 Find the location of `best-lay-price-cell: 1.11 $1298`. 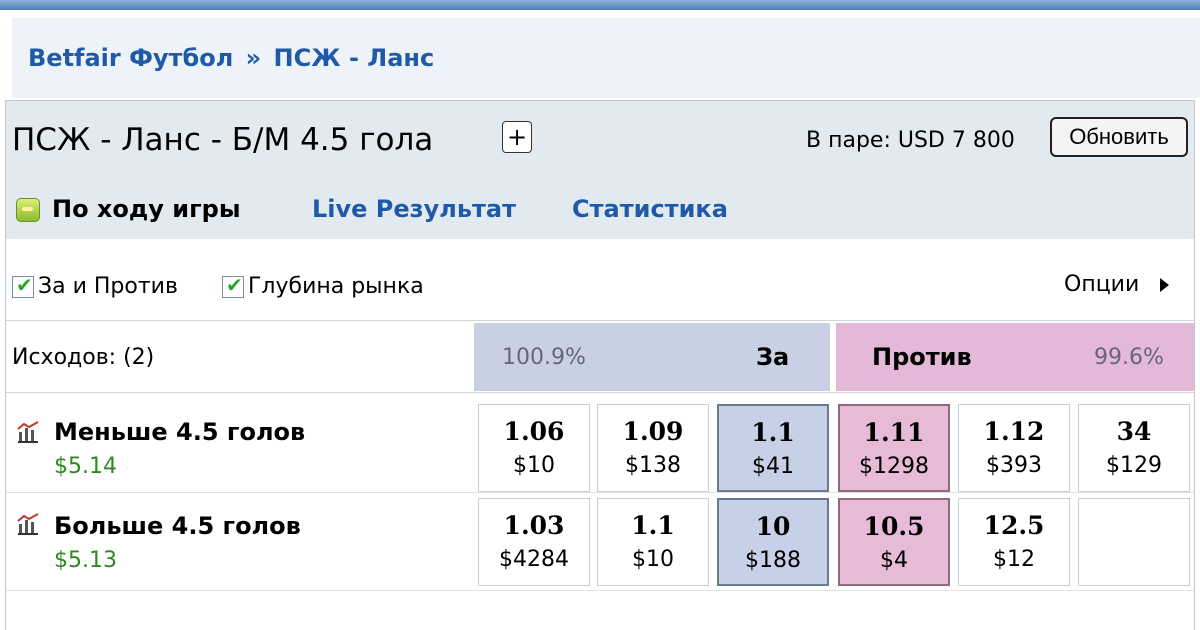

best-lay-price-cell: 1.11 $1298 is located at coordinates (894, 448).